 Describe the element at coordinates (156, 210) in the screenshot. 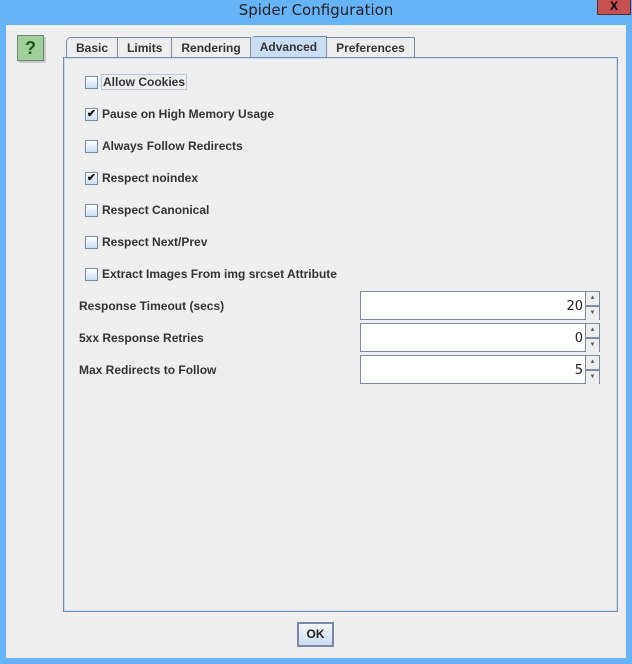

I see `respect-canonical-label: Respect Canonical` at that location.